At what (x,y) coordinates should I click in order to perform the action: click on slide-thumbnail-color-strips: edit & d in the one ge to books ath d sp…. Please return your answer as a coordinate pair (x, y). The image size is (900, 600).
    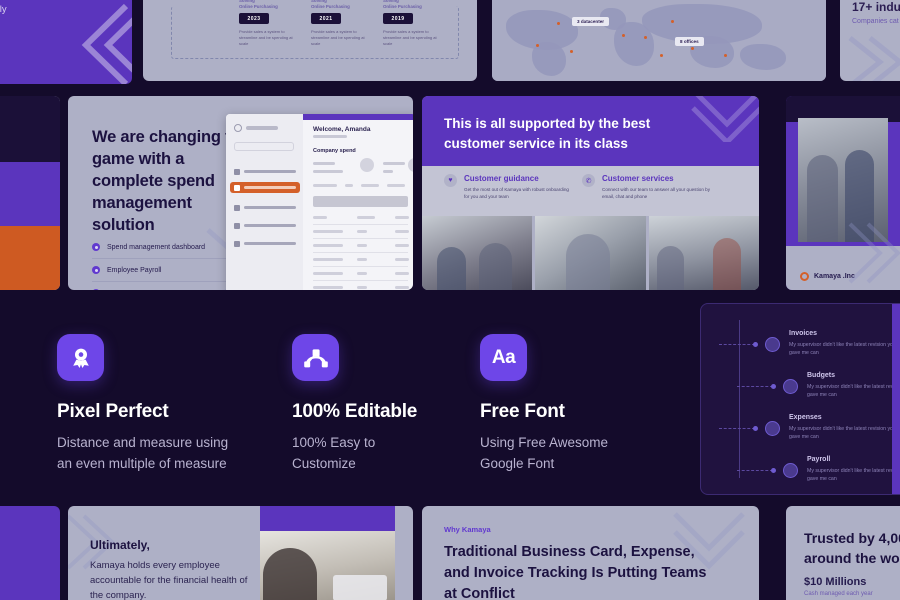
    Looking at the image, I should click on (30, 193).